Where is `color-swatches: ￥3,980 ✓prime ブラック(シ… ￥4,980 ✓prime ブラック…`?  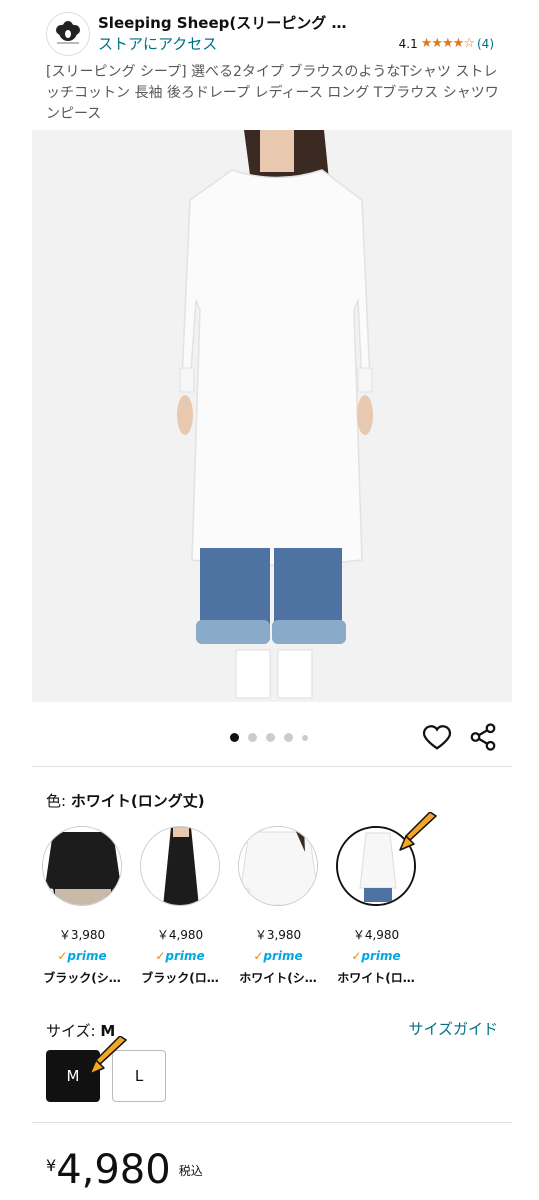 color-swatches: ￥3,980 ✓prime ブラック(シ… ￥4,980 ✓prime ブラック… is located at coordinates (229, 906).